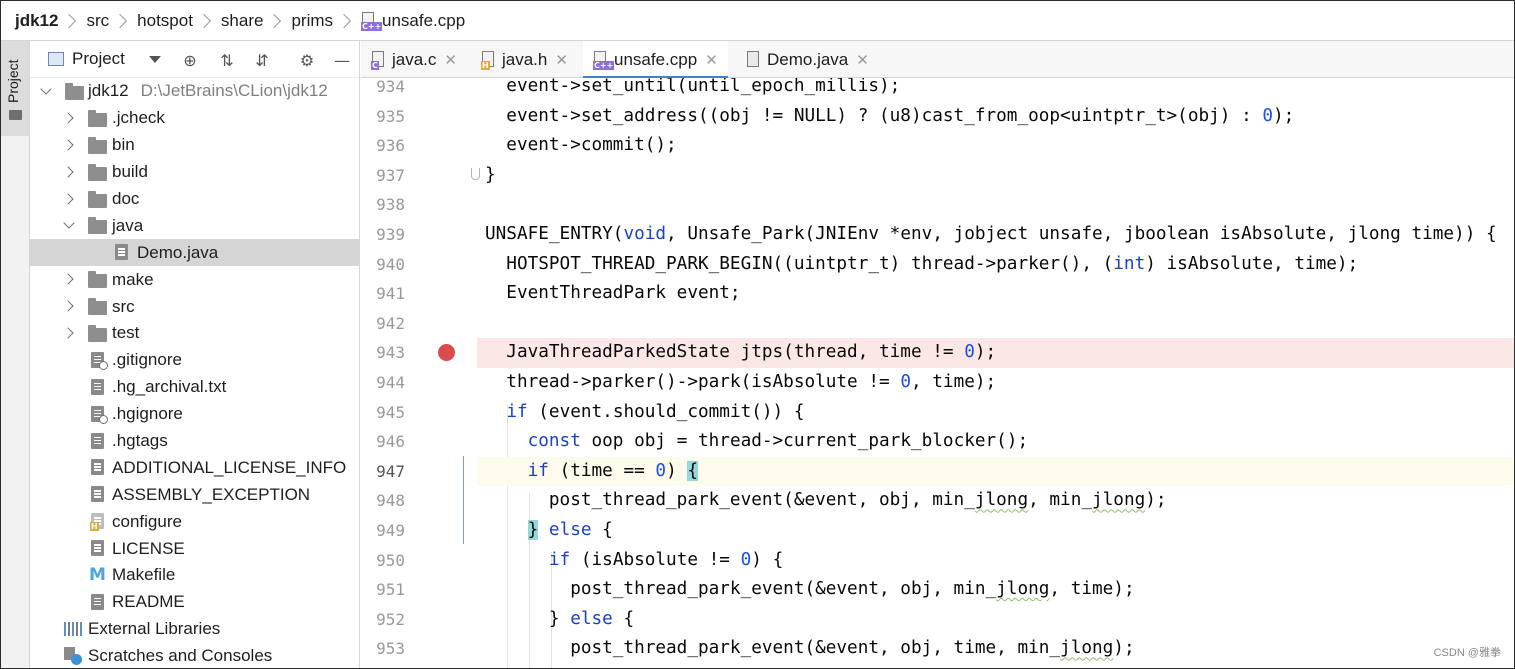 Image resolution: width=1515 pixels, height=669 pixels. Describe the element at coordinates (194, 333) in the screenshot. I see `tree-item-test: test` at that location.